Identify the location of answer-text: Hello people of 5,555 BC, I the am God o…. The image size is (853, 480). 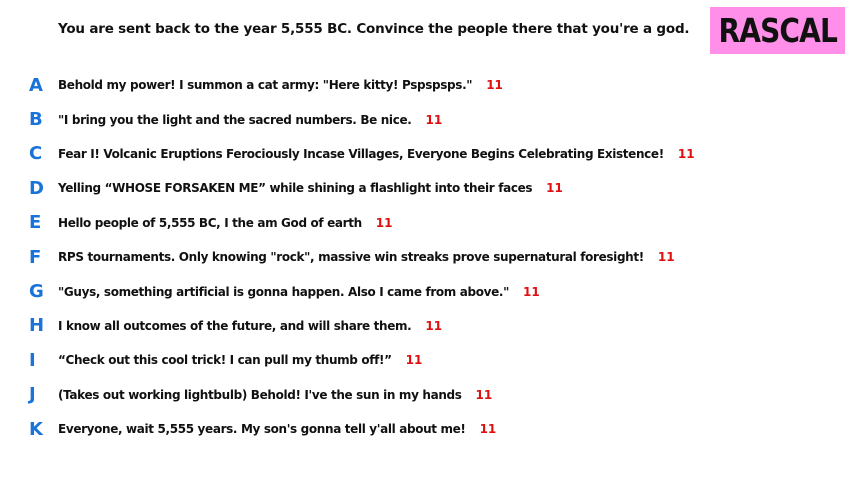
(210, 222).